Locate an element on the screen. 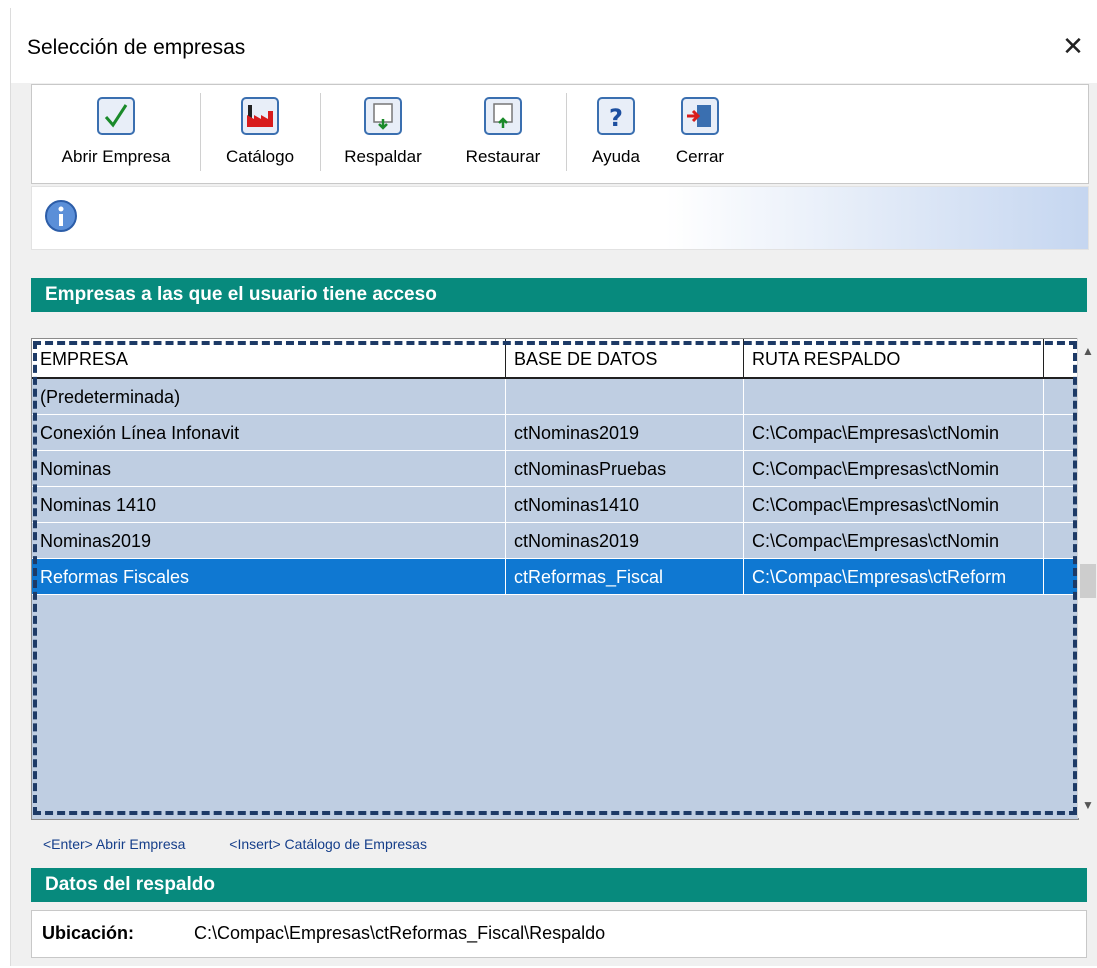  location-label: Ubicación: is located at coordinates (88, 933).